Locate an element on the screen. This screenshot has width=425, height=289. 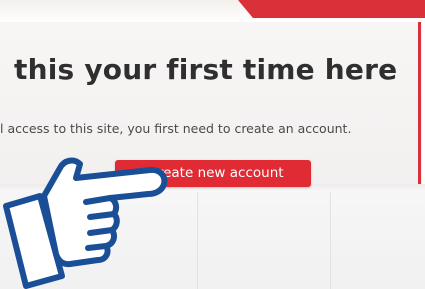
top-red-ribbon is located at coordinates (331, 9).